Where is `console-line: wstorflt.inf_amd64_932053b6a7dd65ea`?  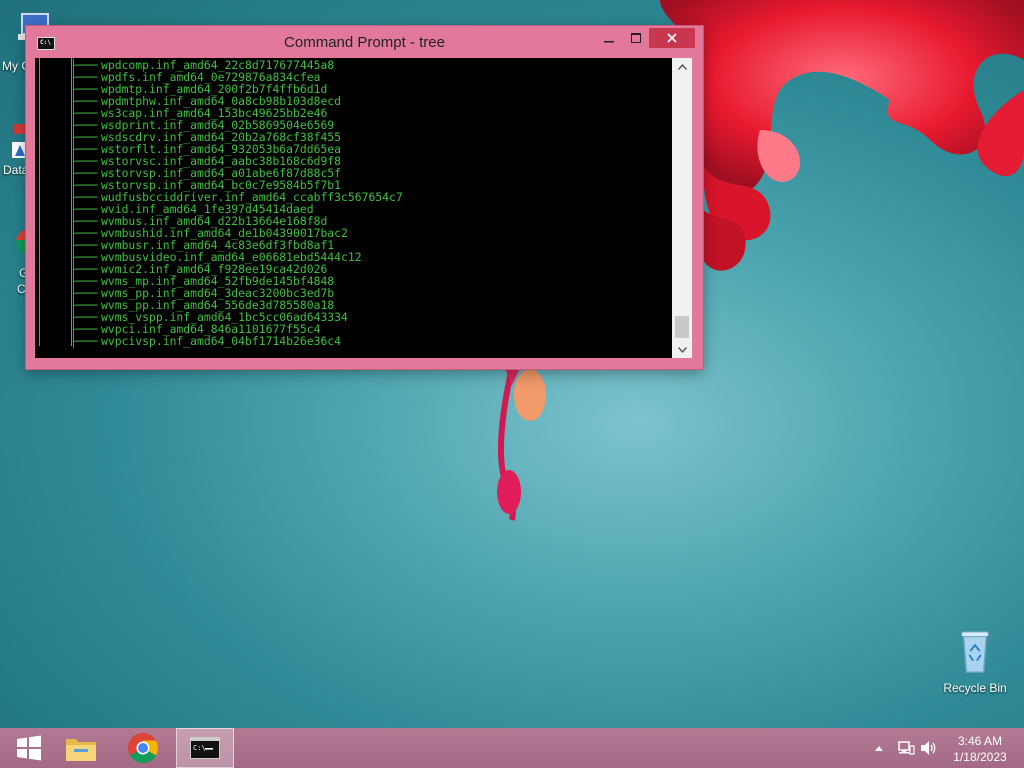 console-line: wstorflt.inf_amd64_932053b6a7dd65ea is located at coordinates (221, 149).